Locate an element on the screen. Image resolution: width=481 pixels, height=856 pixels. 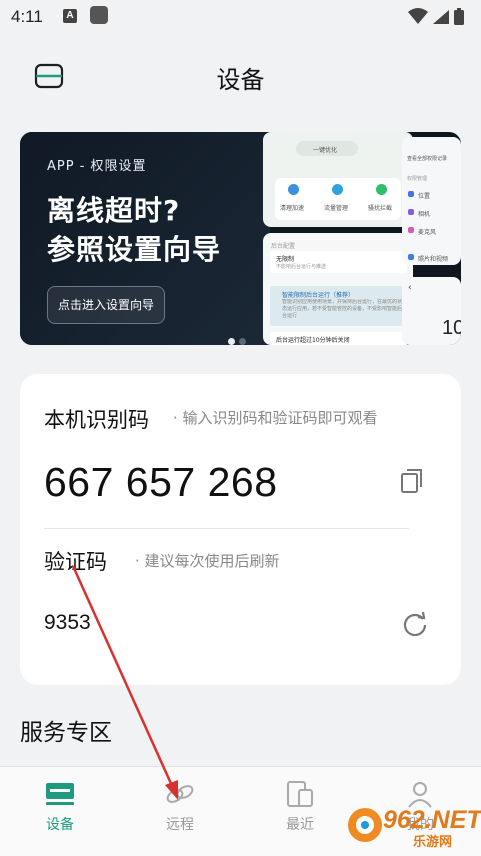
block-icon is located at coordinates (381, 189).